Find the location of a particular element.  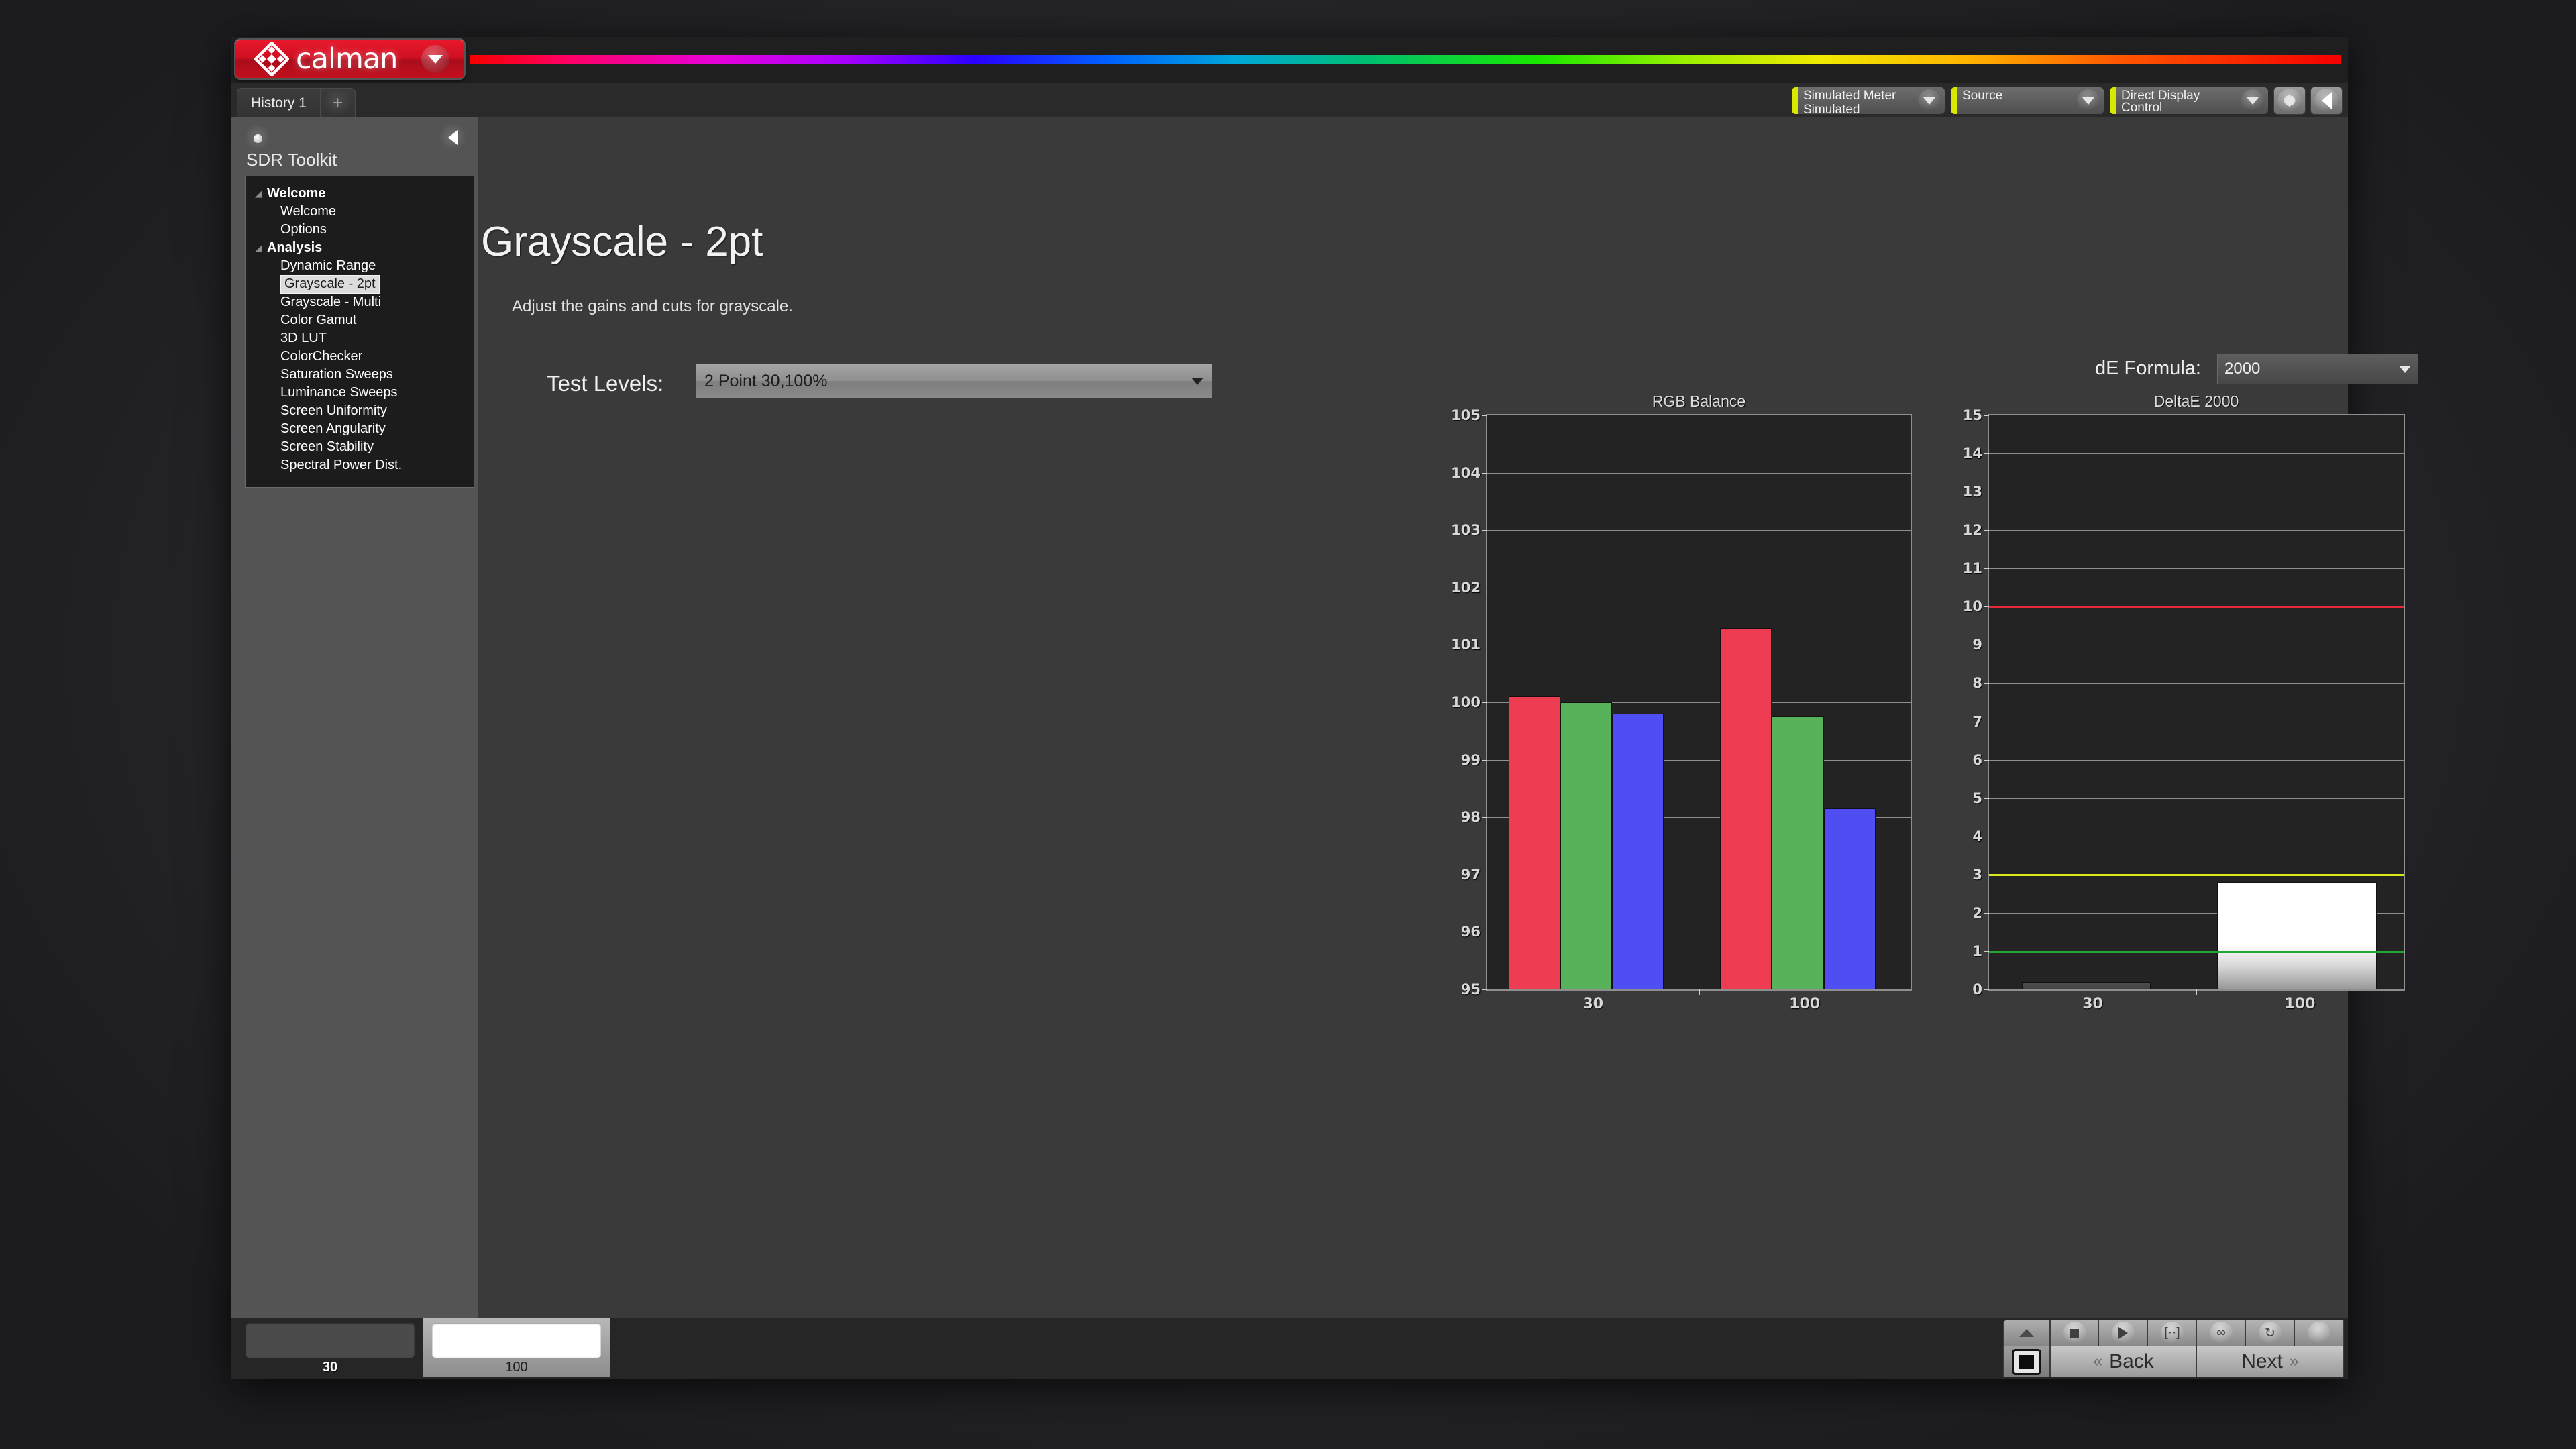

pattern-preview-icon is located at coordinates (2026, 1361).